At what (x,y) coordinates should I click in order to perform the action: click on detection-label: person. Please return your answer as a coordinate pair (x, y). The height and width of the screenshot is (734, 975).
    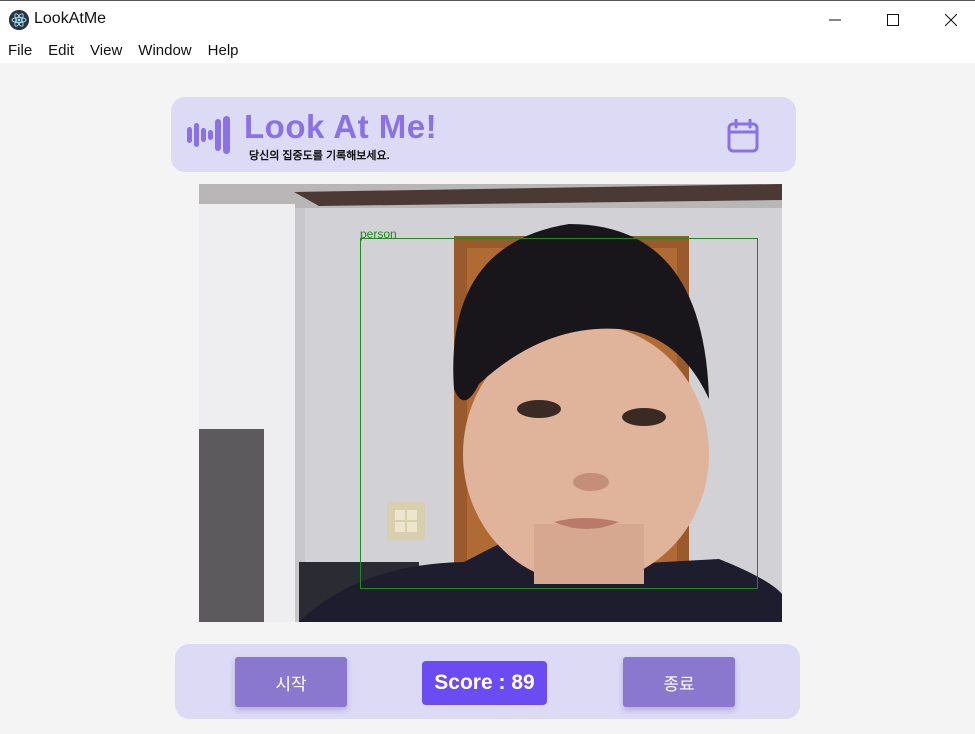
    Looking at the image, I should click on (378, 234).